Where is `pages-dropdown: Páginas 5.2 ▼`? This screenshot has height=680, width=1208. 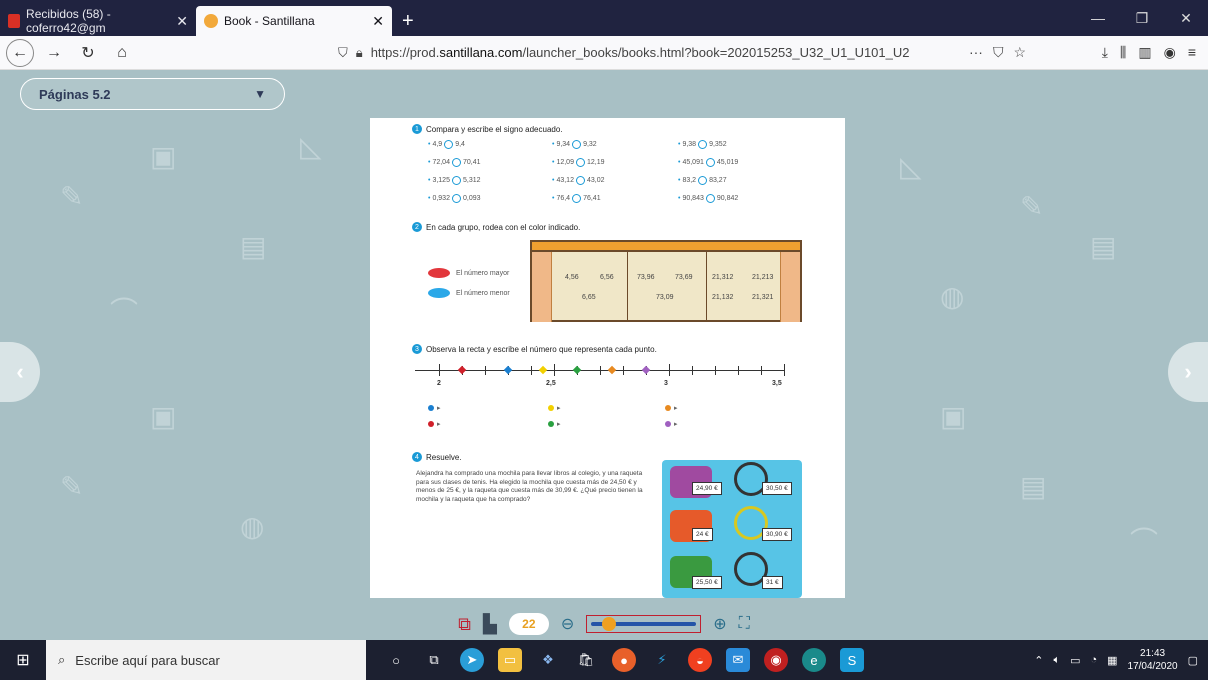 pages-dropdown: Páginas 5.2 ▼ is located at coordinates (152, 94).